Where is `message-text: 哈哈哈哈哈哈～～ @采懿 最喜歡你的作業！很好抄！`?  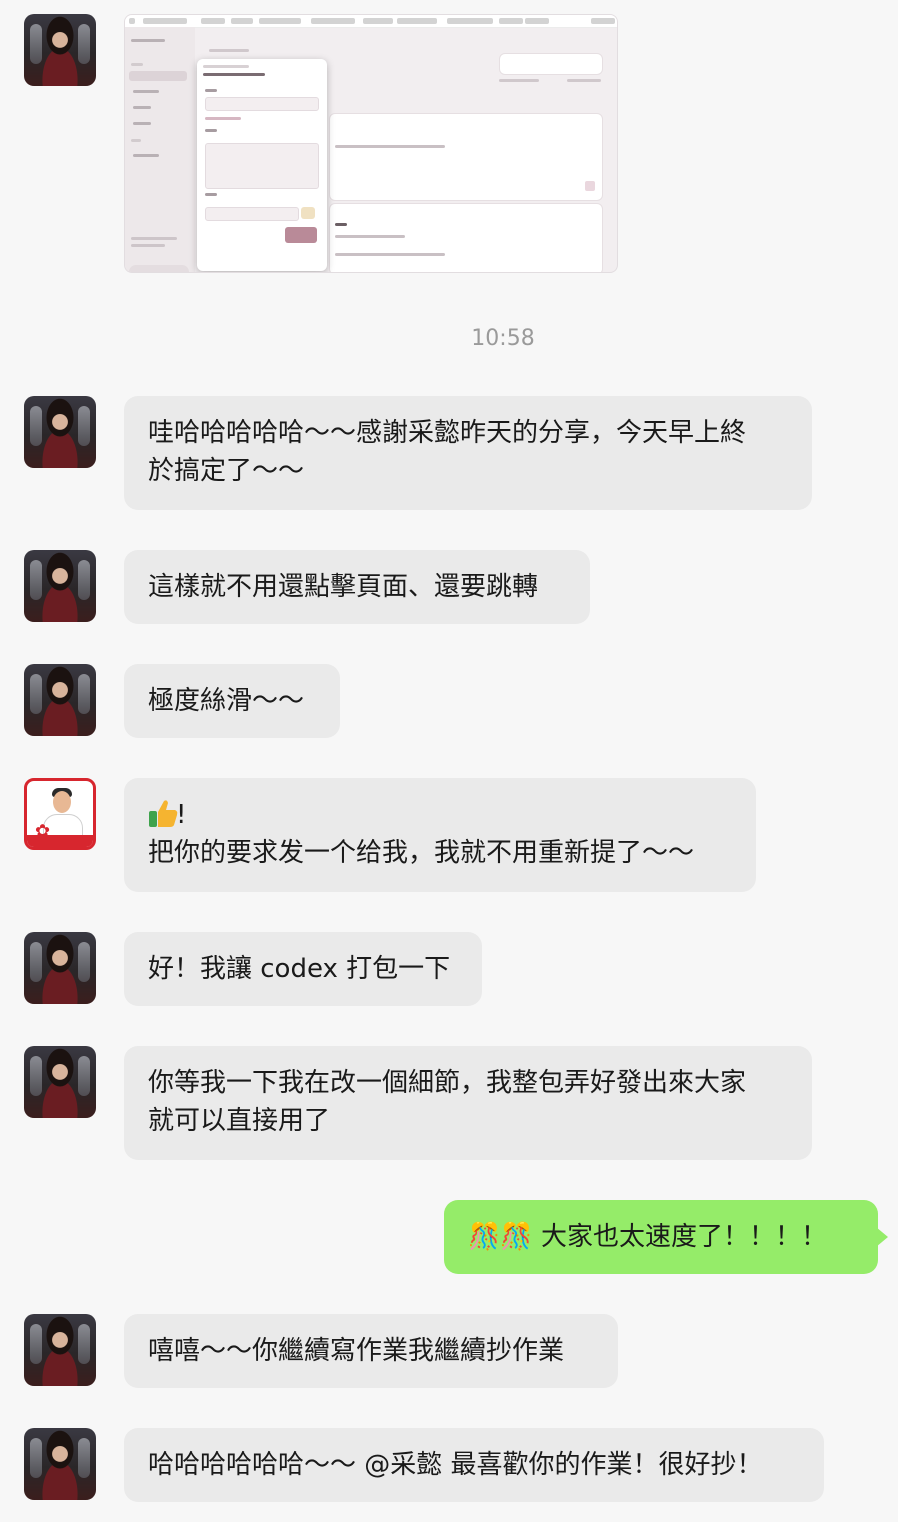 message-text: 哈哈哈哈哈哈～～ @采懿 最喜歡你的作業！很好抄！ is located at coordinates (455, 1465).